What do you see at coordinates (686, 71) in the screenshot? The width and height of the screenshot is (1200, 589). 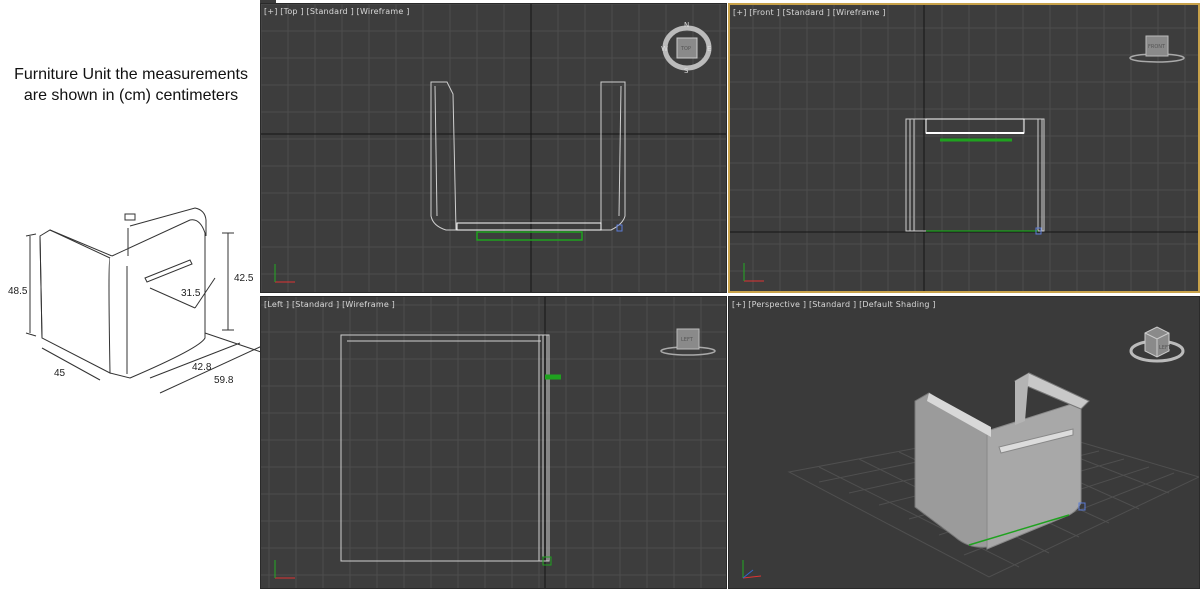 I see `compass-south: S` at bounding box center [686, 71].